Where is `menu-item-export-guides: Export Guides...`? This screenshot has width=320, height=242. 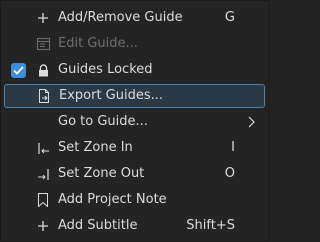
menu-item-export-guides: Export Guides... is located at coordinates (134, 96).